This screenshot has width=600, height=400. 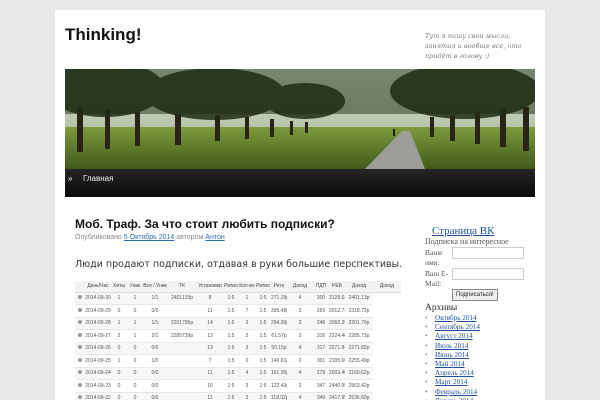 I want to click on table-cell: 395.48р, so click(x=279, y=311).